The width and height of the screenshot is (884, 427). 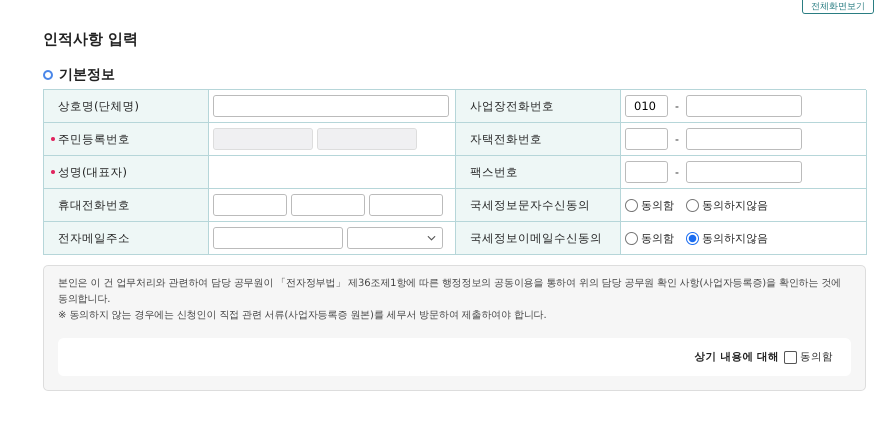 What do you see at coordinates (512, 106) in the screenshot?
I see `label-text: 사업장전화번호` at bounding box center [512, 106].